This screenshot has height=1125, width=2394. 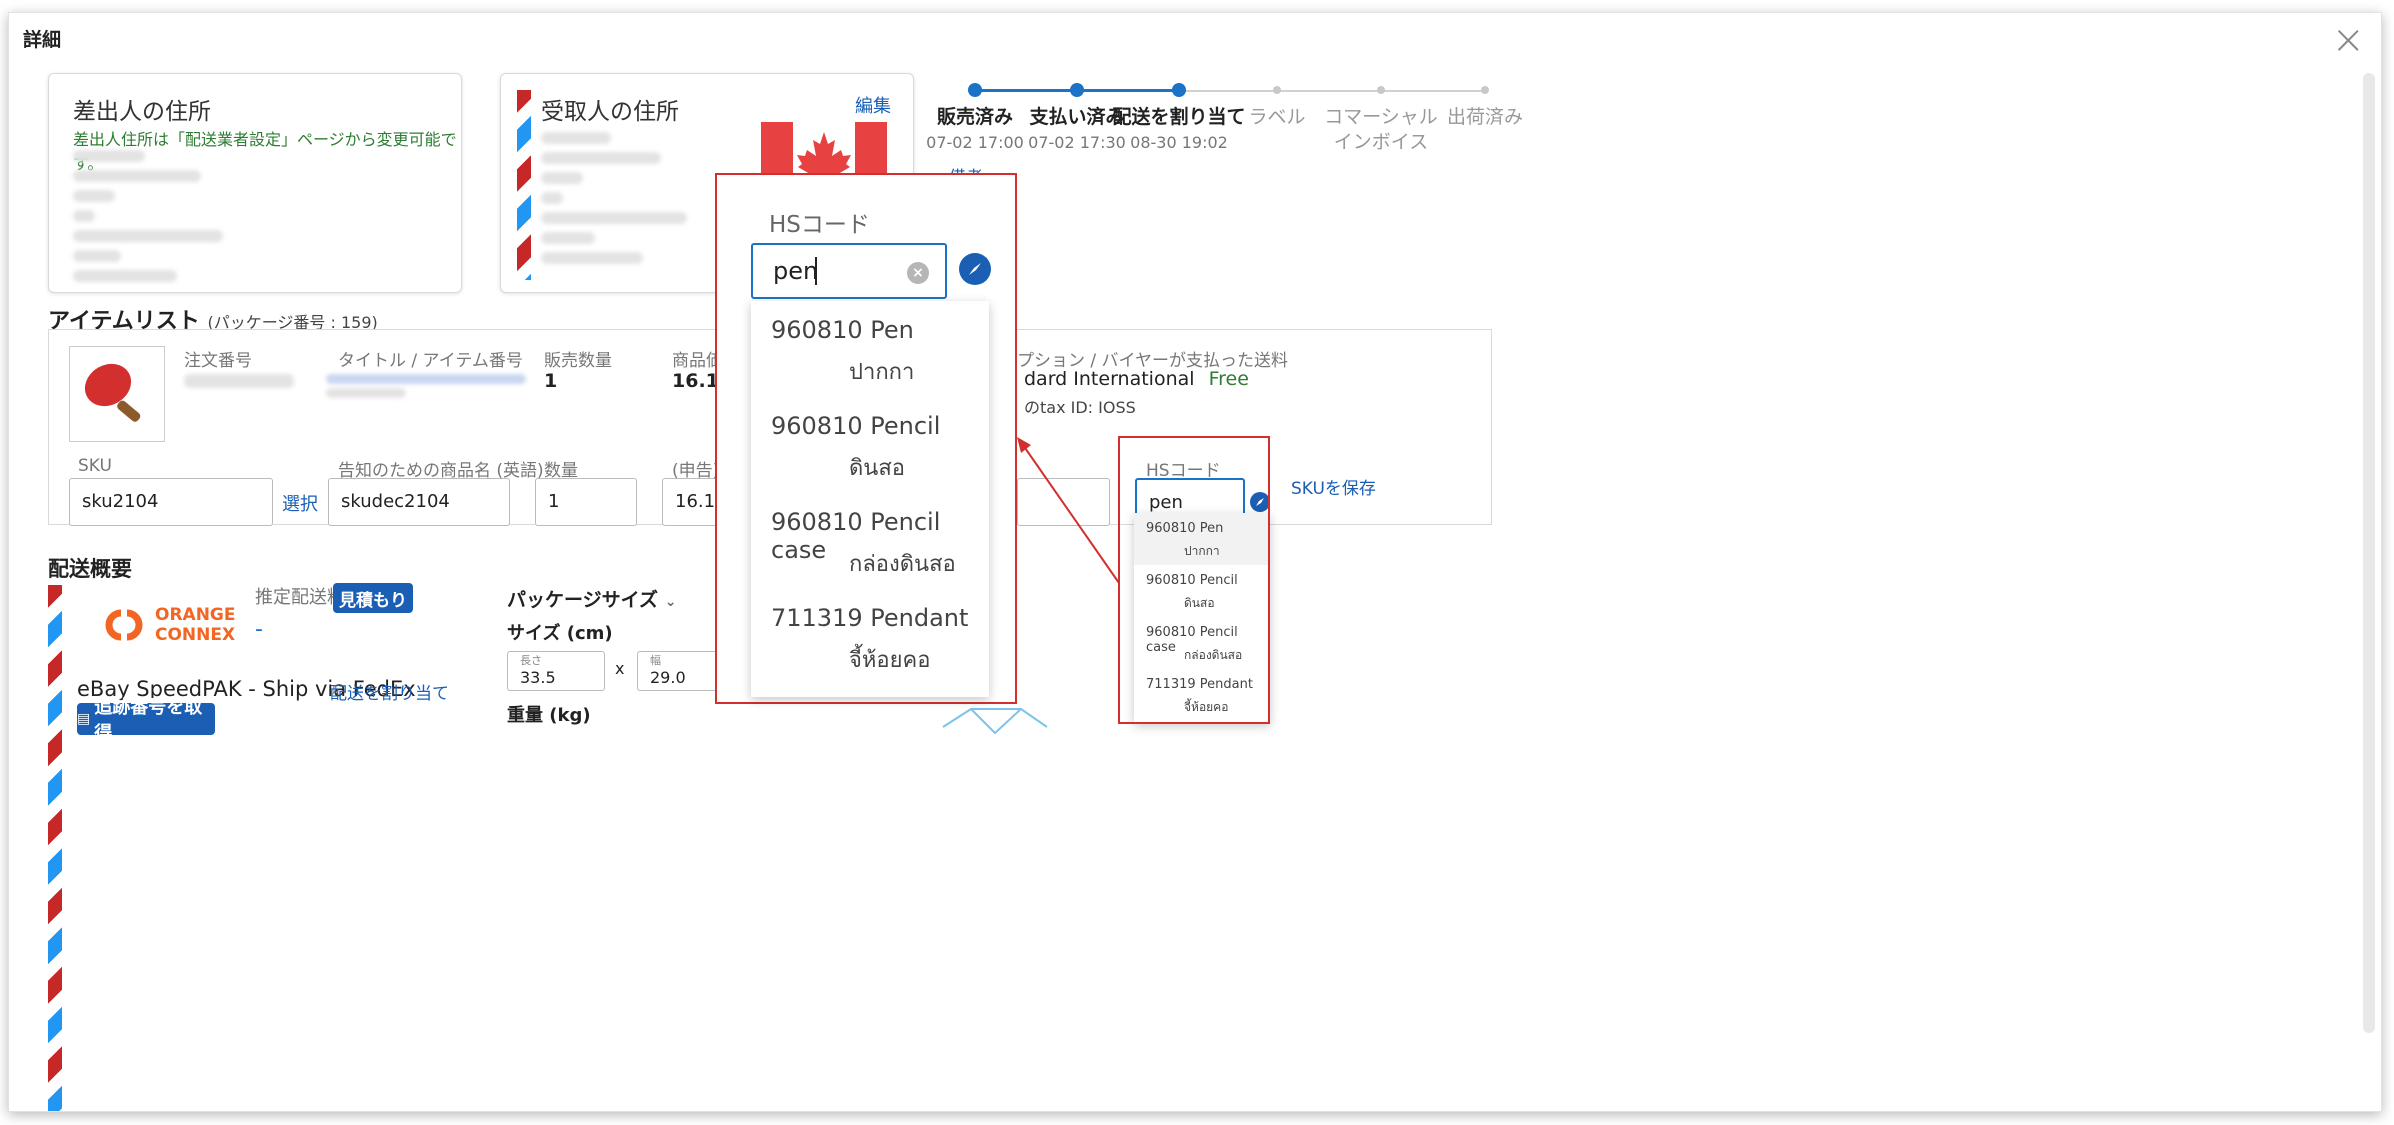 What do you see at coordinates (195, 635) in the screenshot?
I see `logo-text-bottom: CONNEX` at bounding box center [195, 635].